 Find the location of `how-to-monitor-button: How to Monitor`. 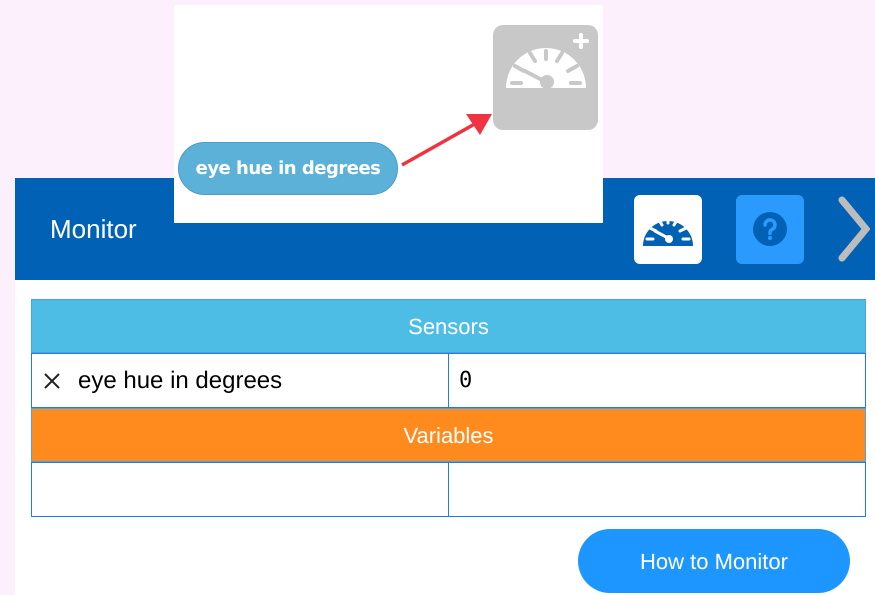

how-to-monitor-button: How to Monitor is located at coordinates (714, 561).